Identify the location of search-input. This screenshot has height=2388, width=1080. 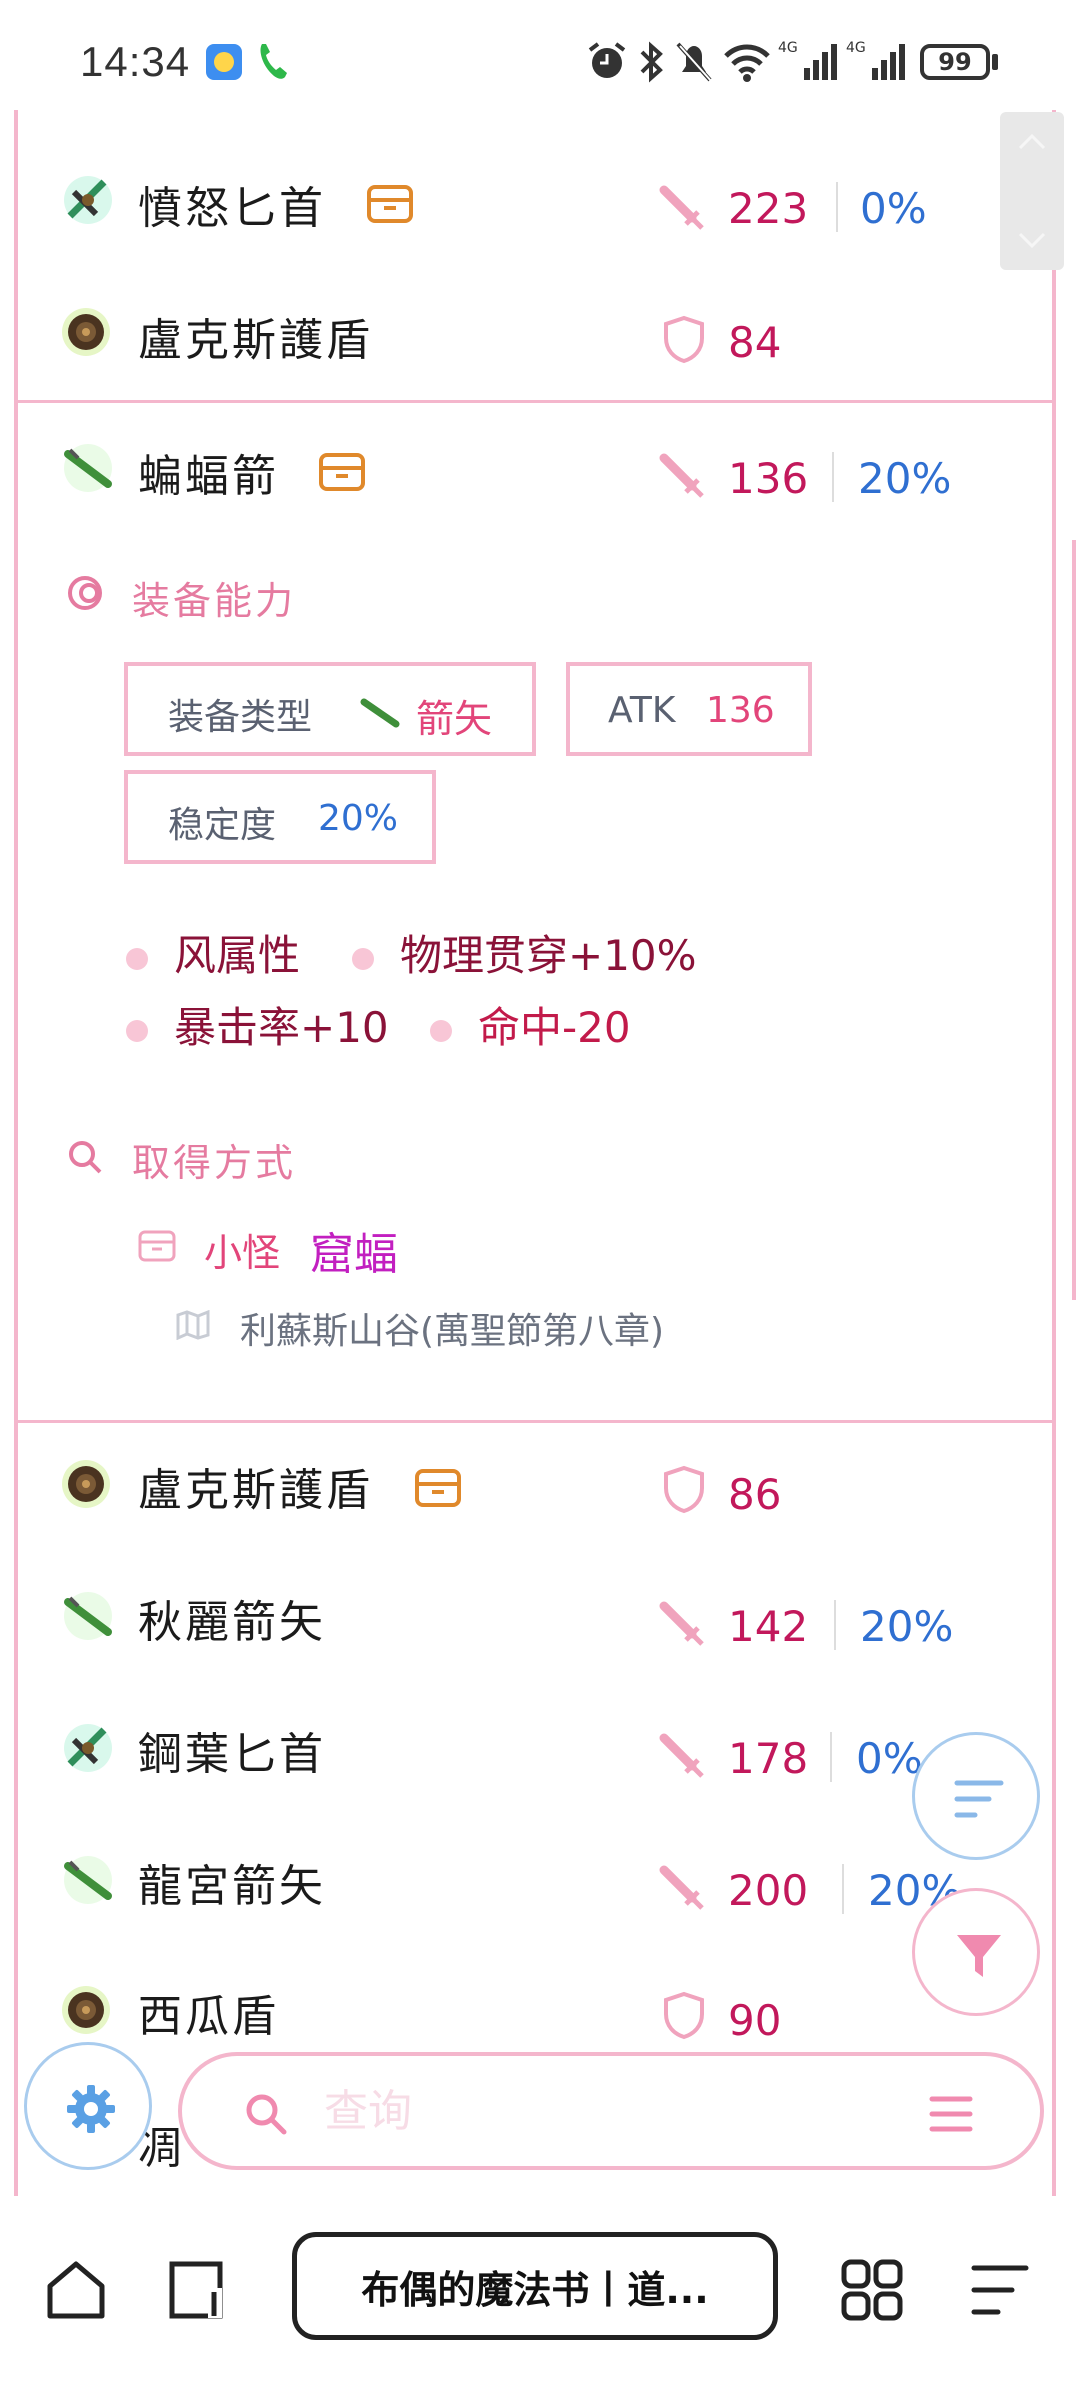
(604, 2111).